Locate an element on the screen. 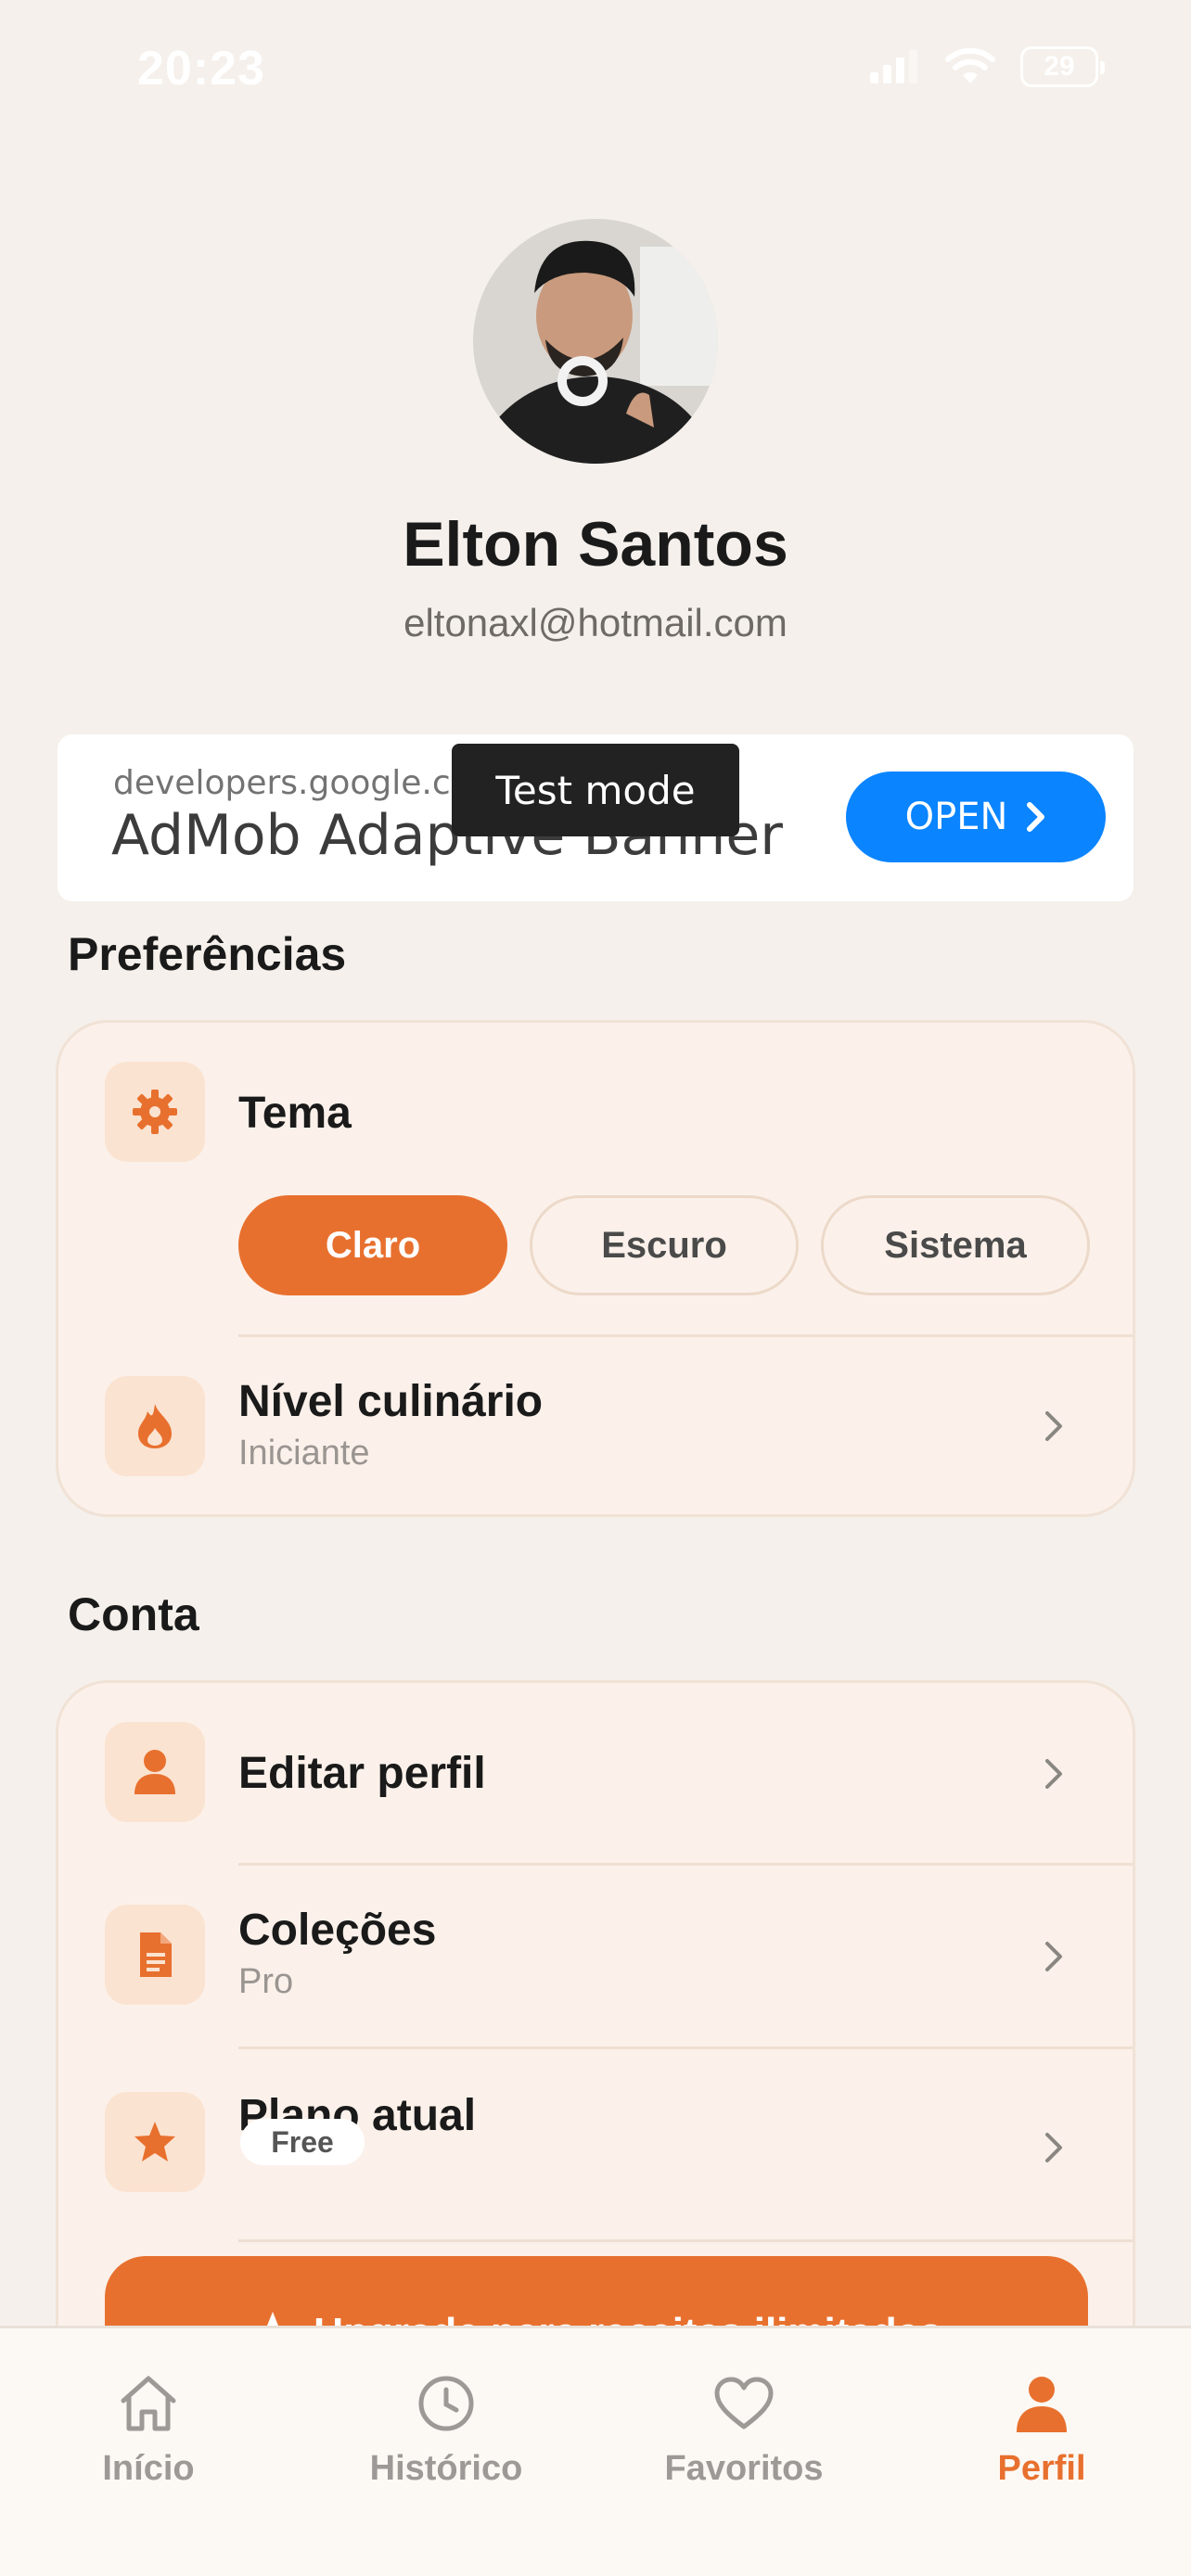 The width and height of the screenshot is (1191, 2576). ad-open-button: OPEN is located at coordinates (976, 817).